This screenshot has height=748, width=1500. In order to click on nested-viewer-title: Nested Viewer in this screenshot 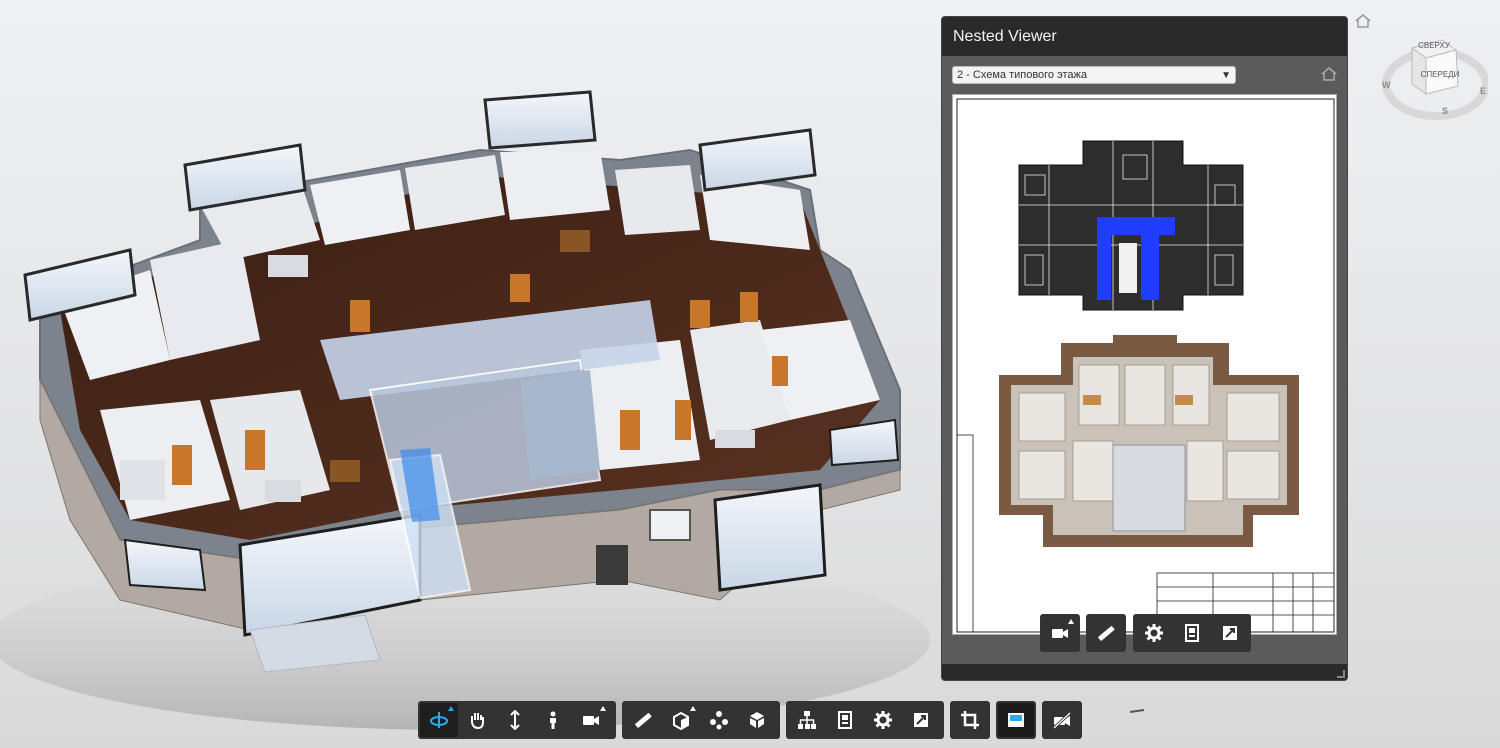, I will do `click(1144, 36)`.